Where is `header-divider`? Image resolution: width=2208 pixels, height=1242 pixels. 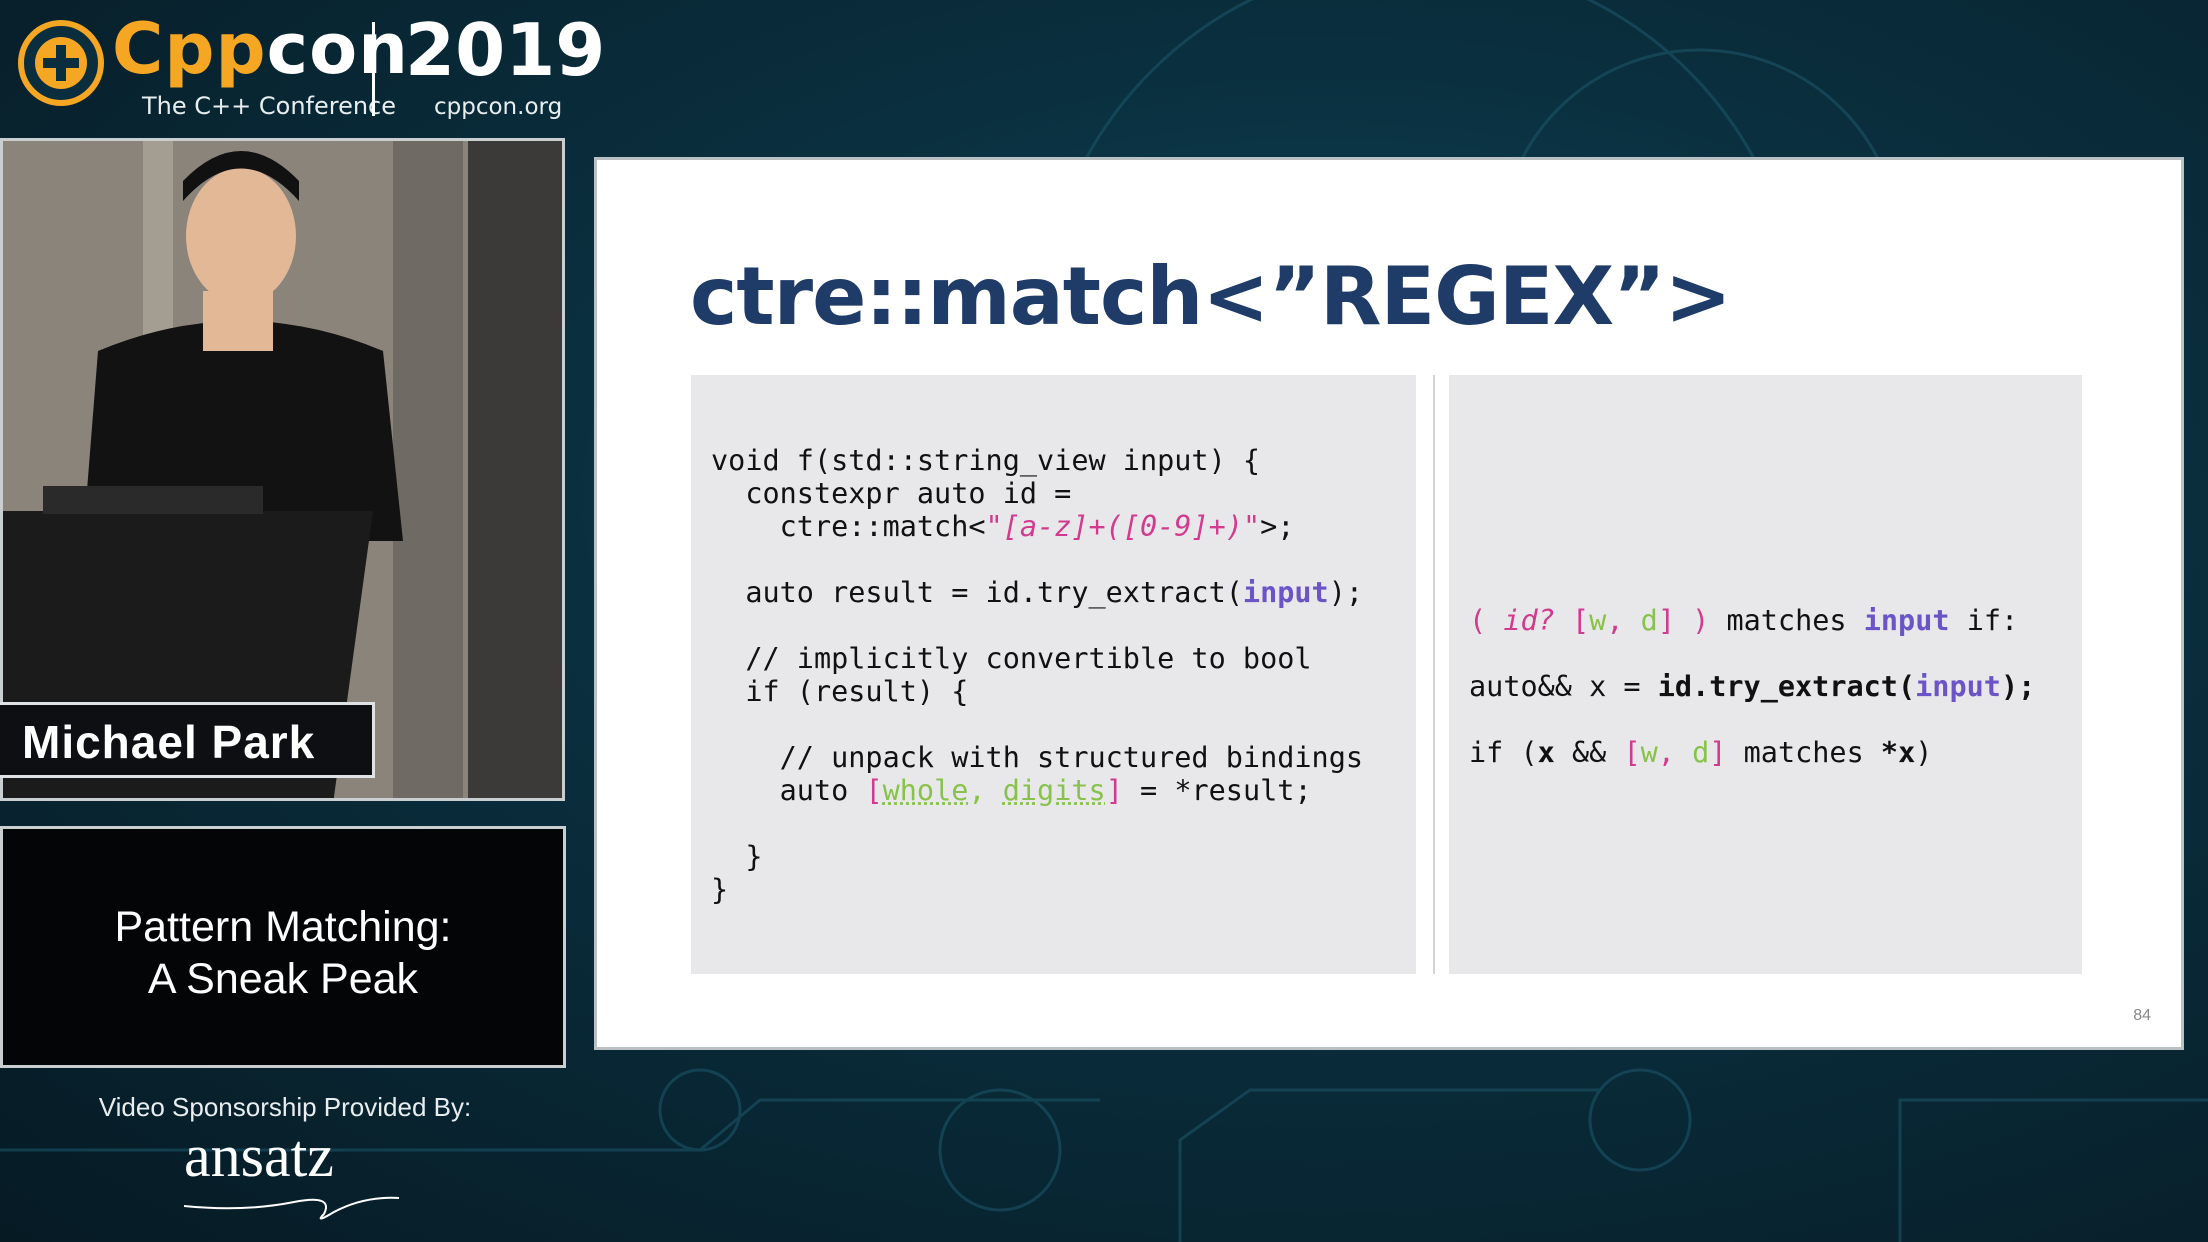 header-divider is located at coordinates (373, 69).